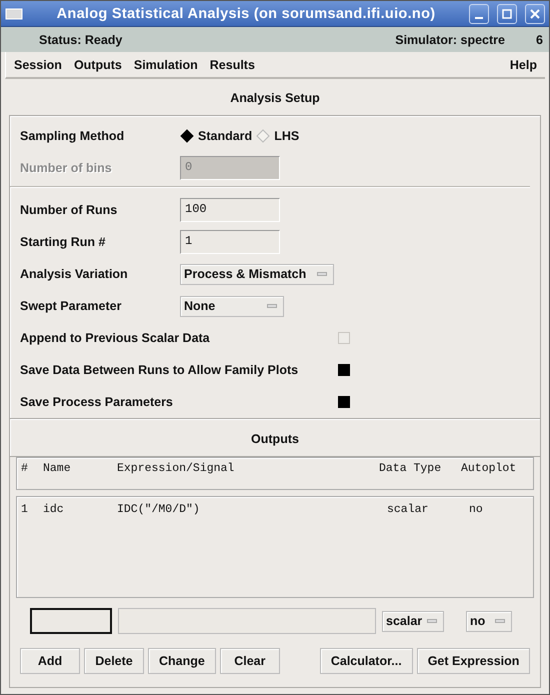 The height and width of the screenshot is (695, 550). I want to click on input-field: 100, so click(230, 210).